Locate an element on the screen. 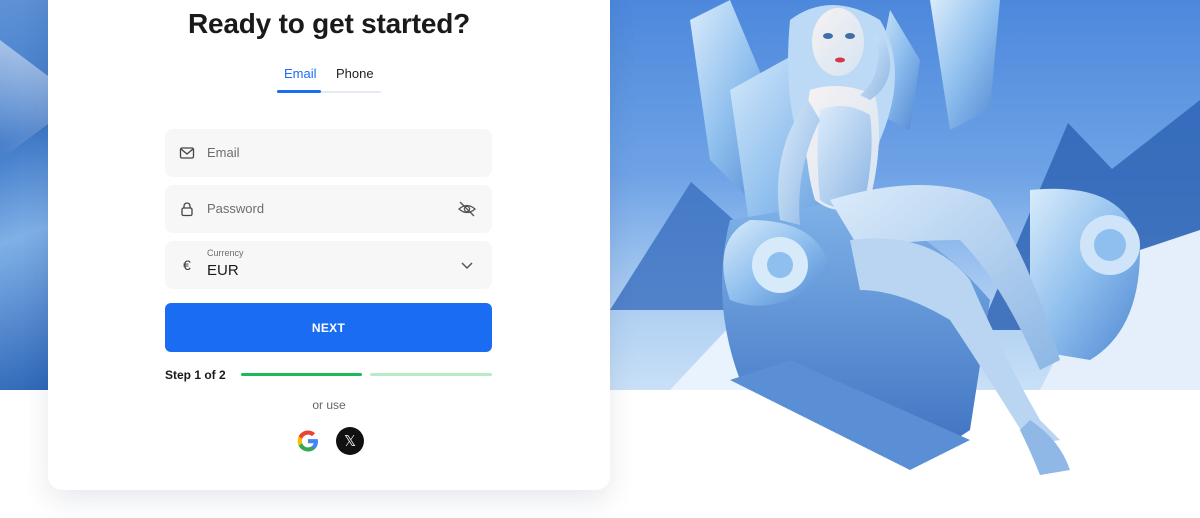 This screenshot has height=518, width=1200. step-indicator: Step 1 of 2 is located at coordinates (195, 375).